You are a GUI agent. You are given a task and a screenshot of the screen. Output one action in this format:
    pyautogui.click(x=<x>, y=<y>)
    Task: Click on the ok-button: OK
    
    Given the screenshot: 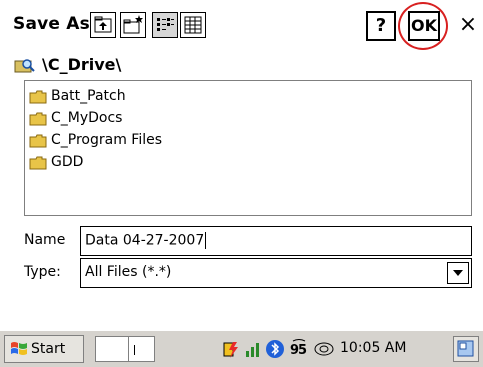 What is the action you would take?
    pyautogui.click(x=424, y=26)
    